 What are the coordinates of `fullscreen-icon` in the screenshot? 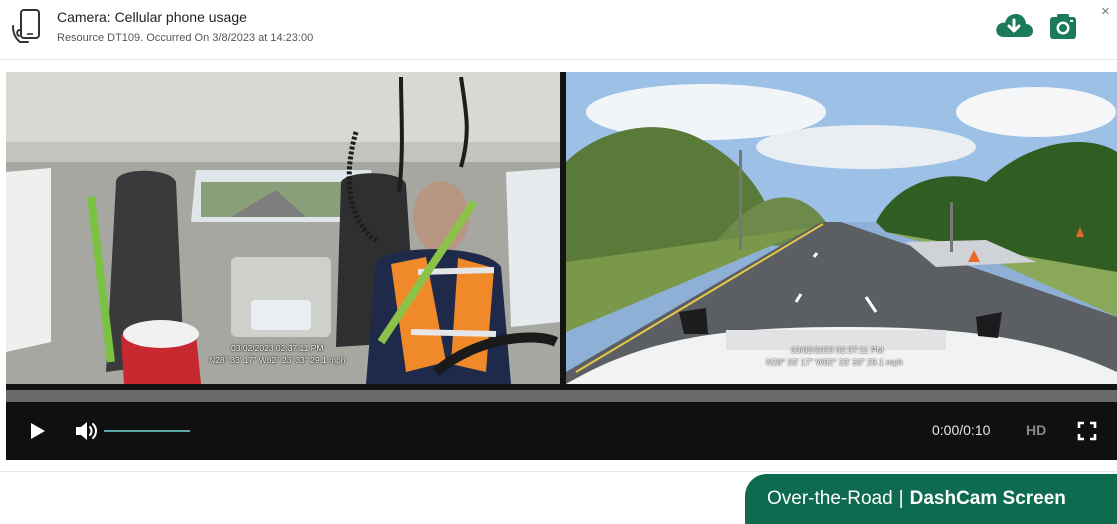 It's located at (1087, 431).